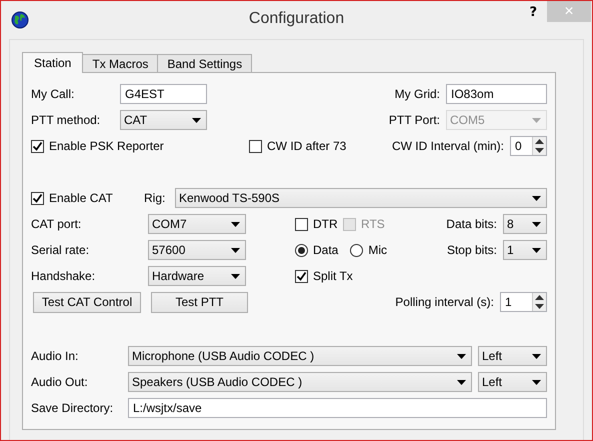 The height and width of the screenshot is (441, 593). I want to click on field-label: Serial rate:, so click(60, 250).